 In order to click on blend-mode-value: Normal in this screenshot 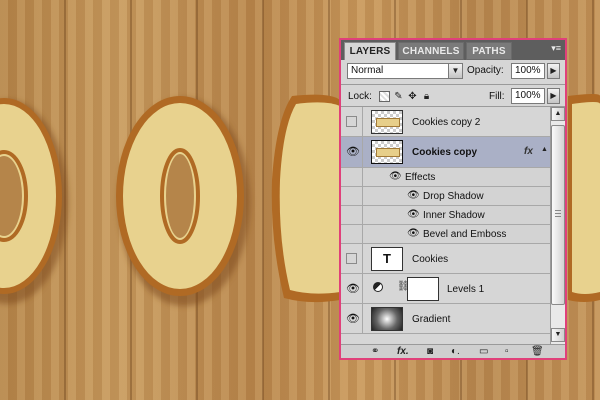, I will do `click(367, 70)`.